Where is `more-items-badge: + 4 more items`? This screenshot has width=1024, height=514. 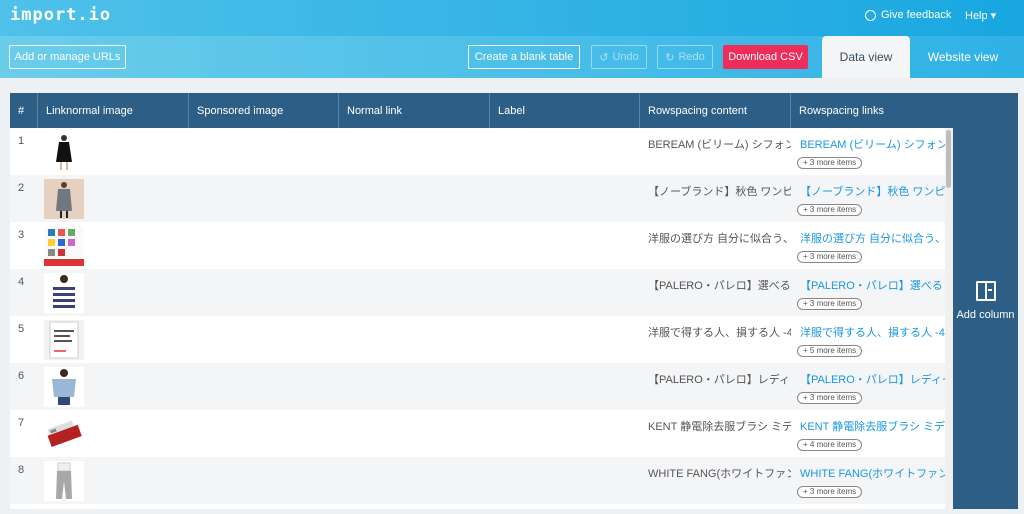 more-items-badge: + 4 more items is located at coordinates (830, 445).